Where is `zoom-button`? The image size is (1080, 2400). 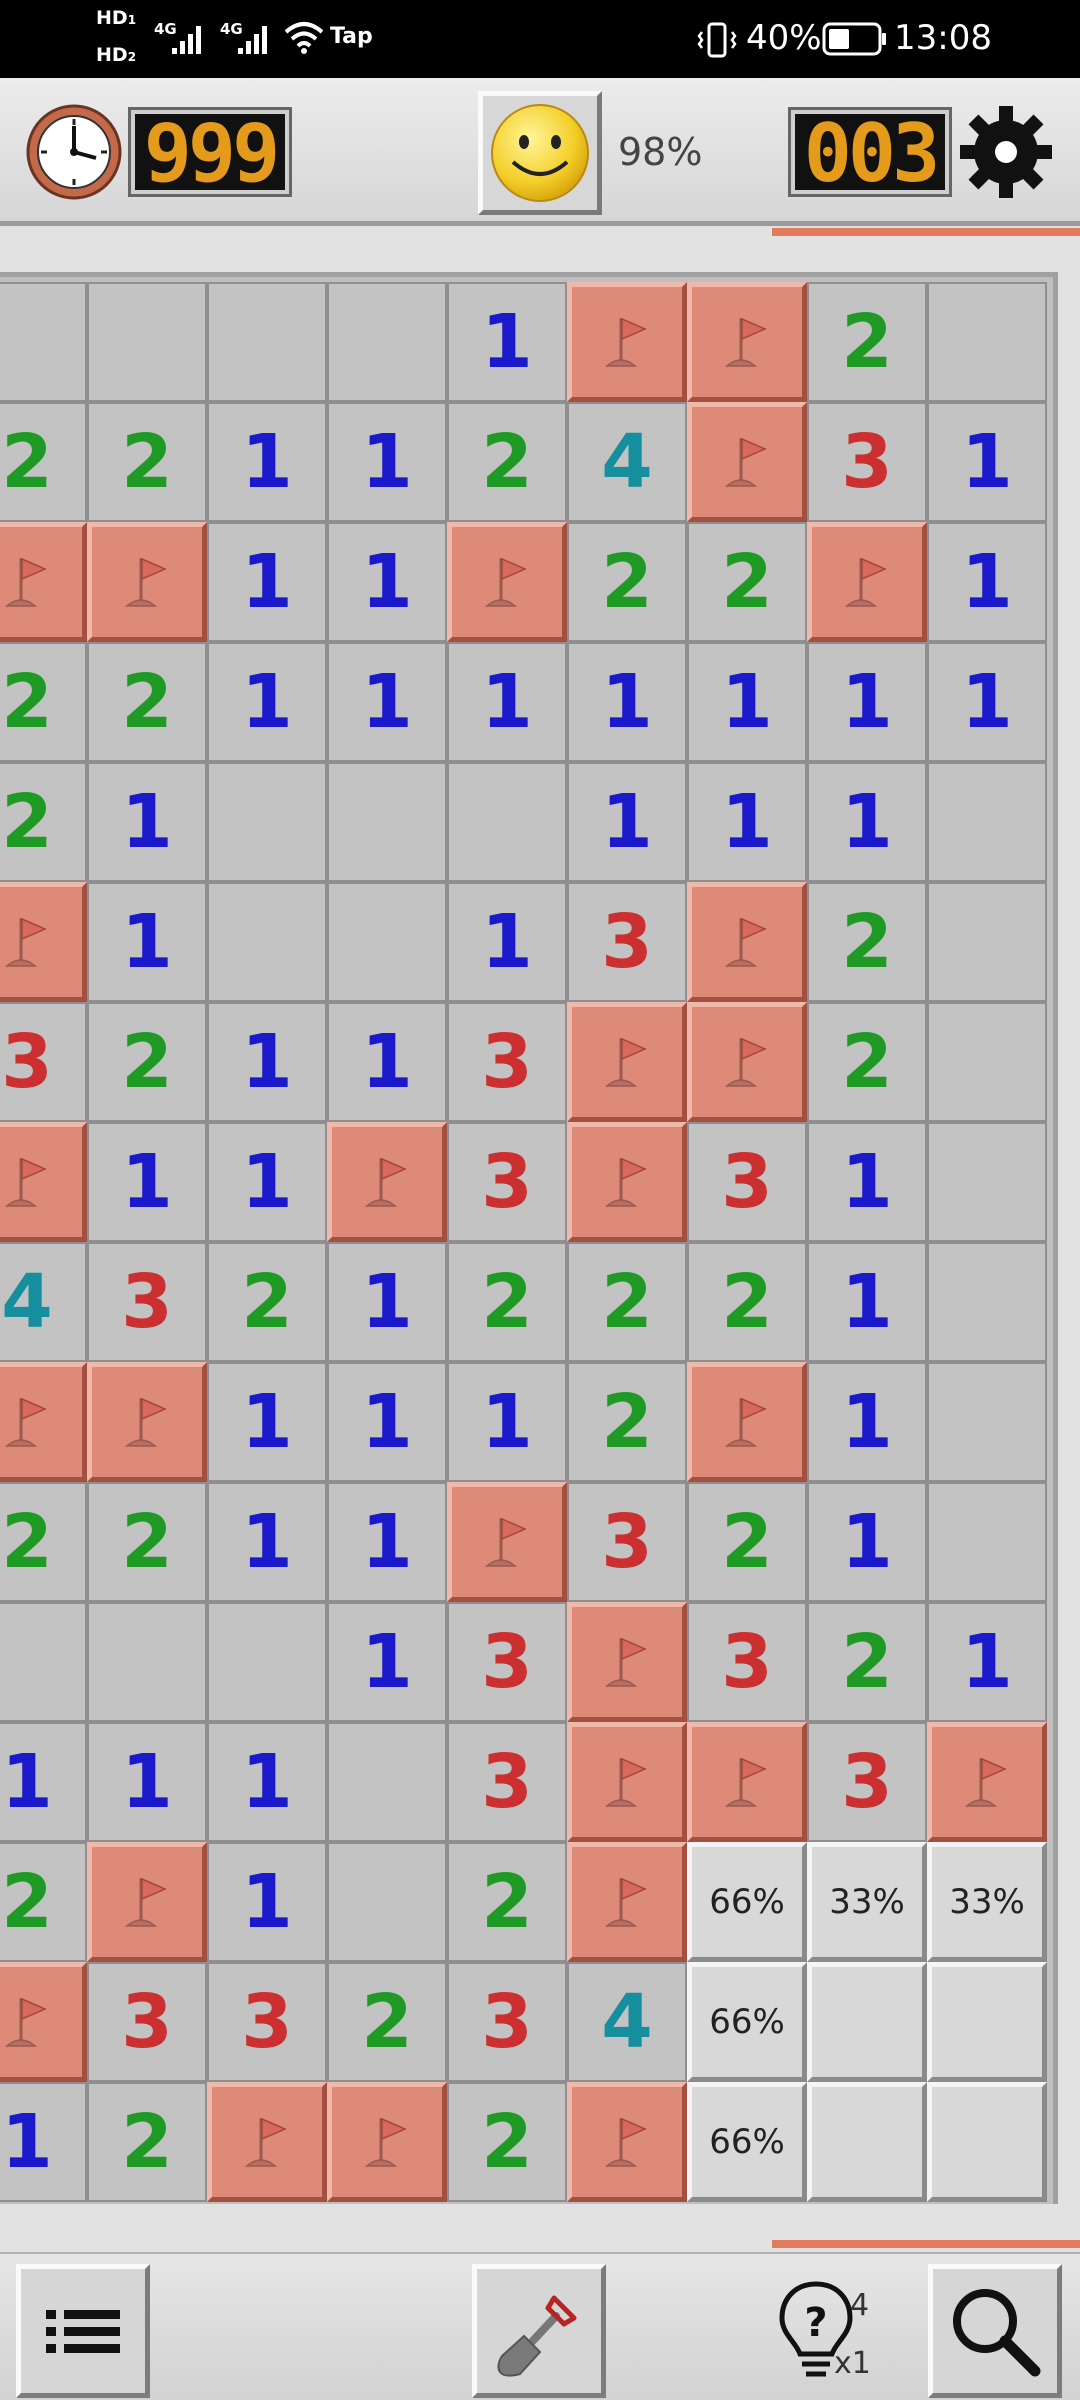 zoom-button is located at coordinates (995, 2331).